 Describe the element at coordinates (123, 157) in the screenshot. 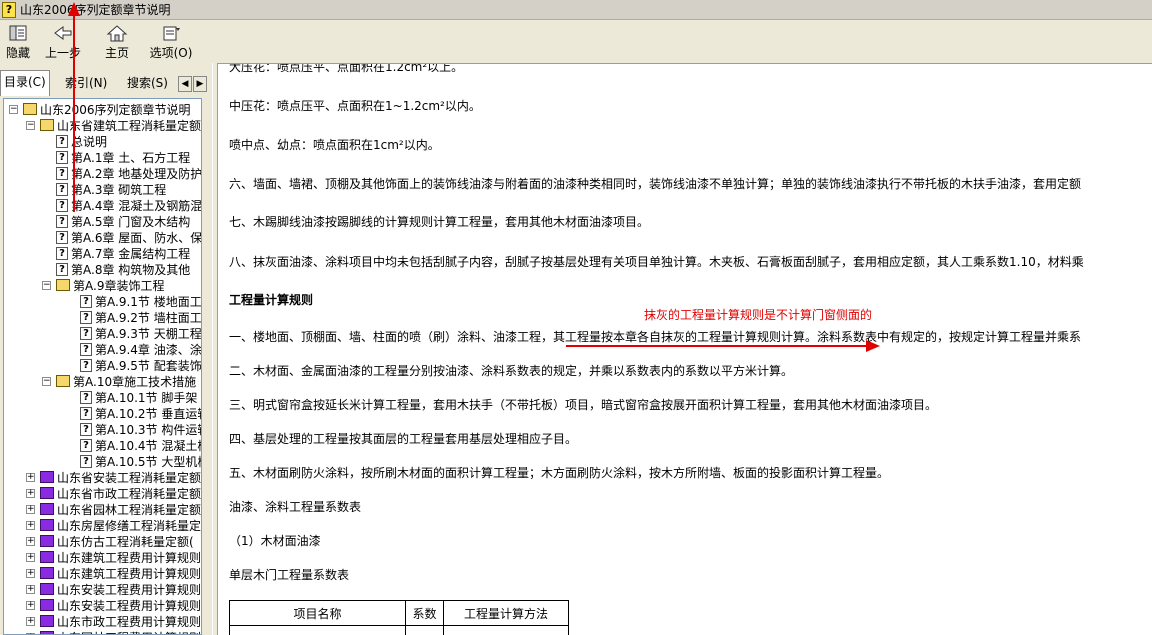

I see `tree-item: ? 第A.1章 土、石方工程` at that location.